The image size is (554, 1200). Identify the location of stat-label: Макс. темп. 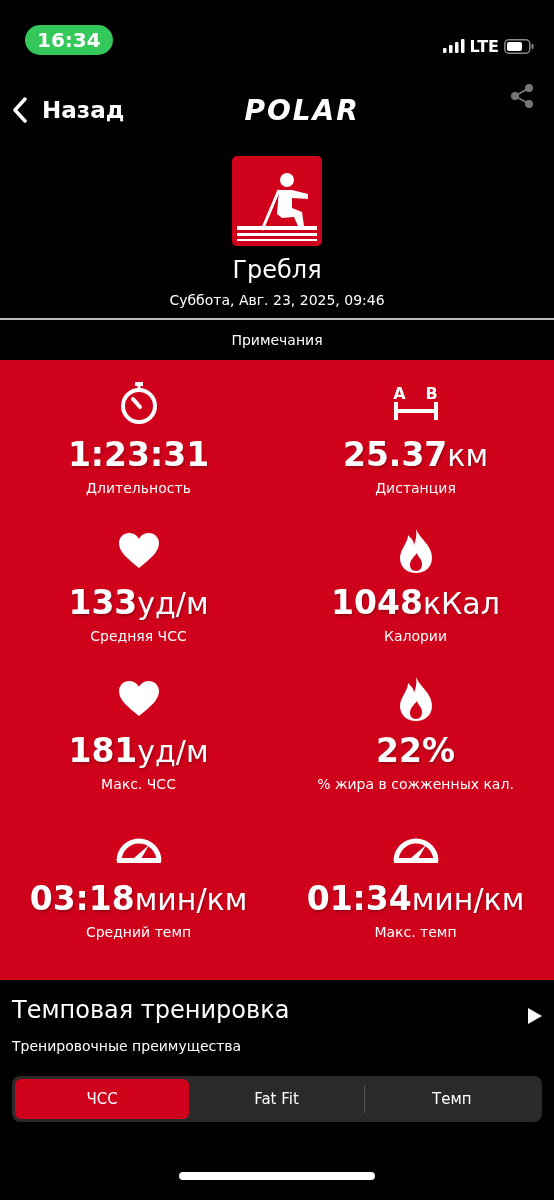
(415, 932).